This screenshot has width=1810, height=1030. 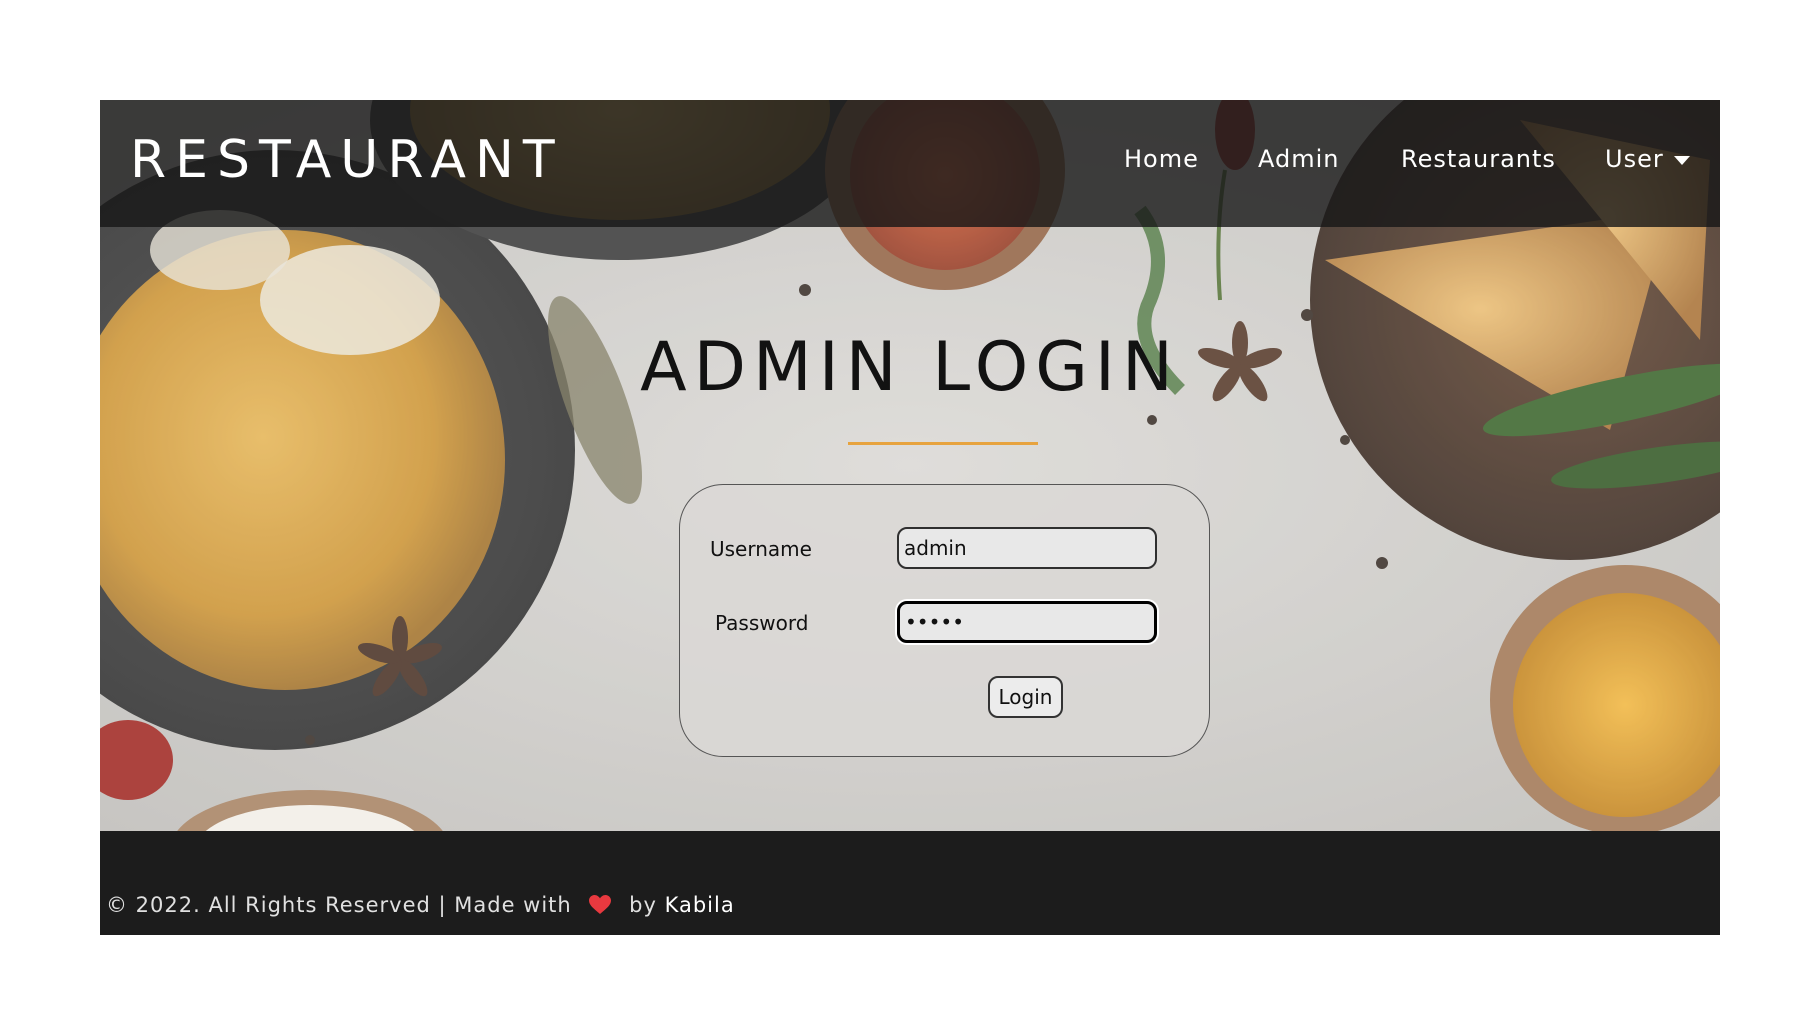 What do you see at coordinates (347, 160) in the screenshot?
I see `brand-logo: RESTAURANT` at bounding box center [347, 160].